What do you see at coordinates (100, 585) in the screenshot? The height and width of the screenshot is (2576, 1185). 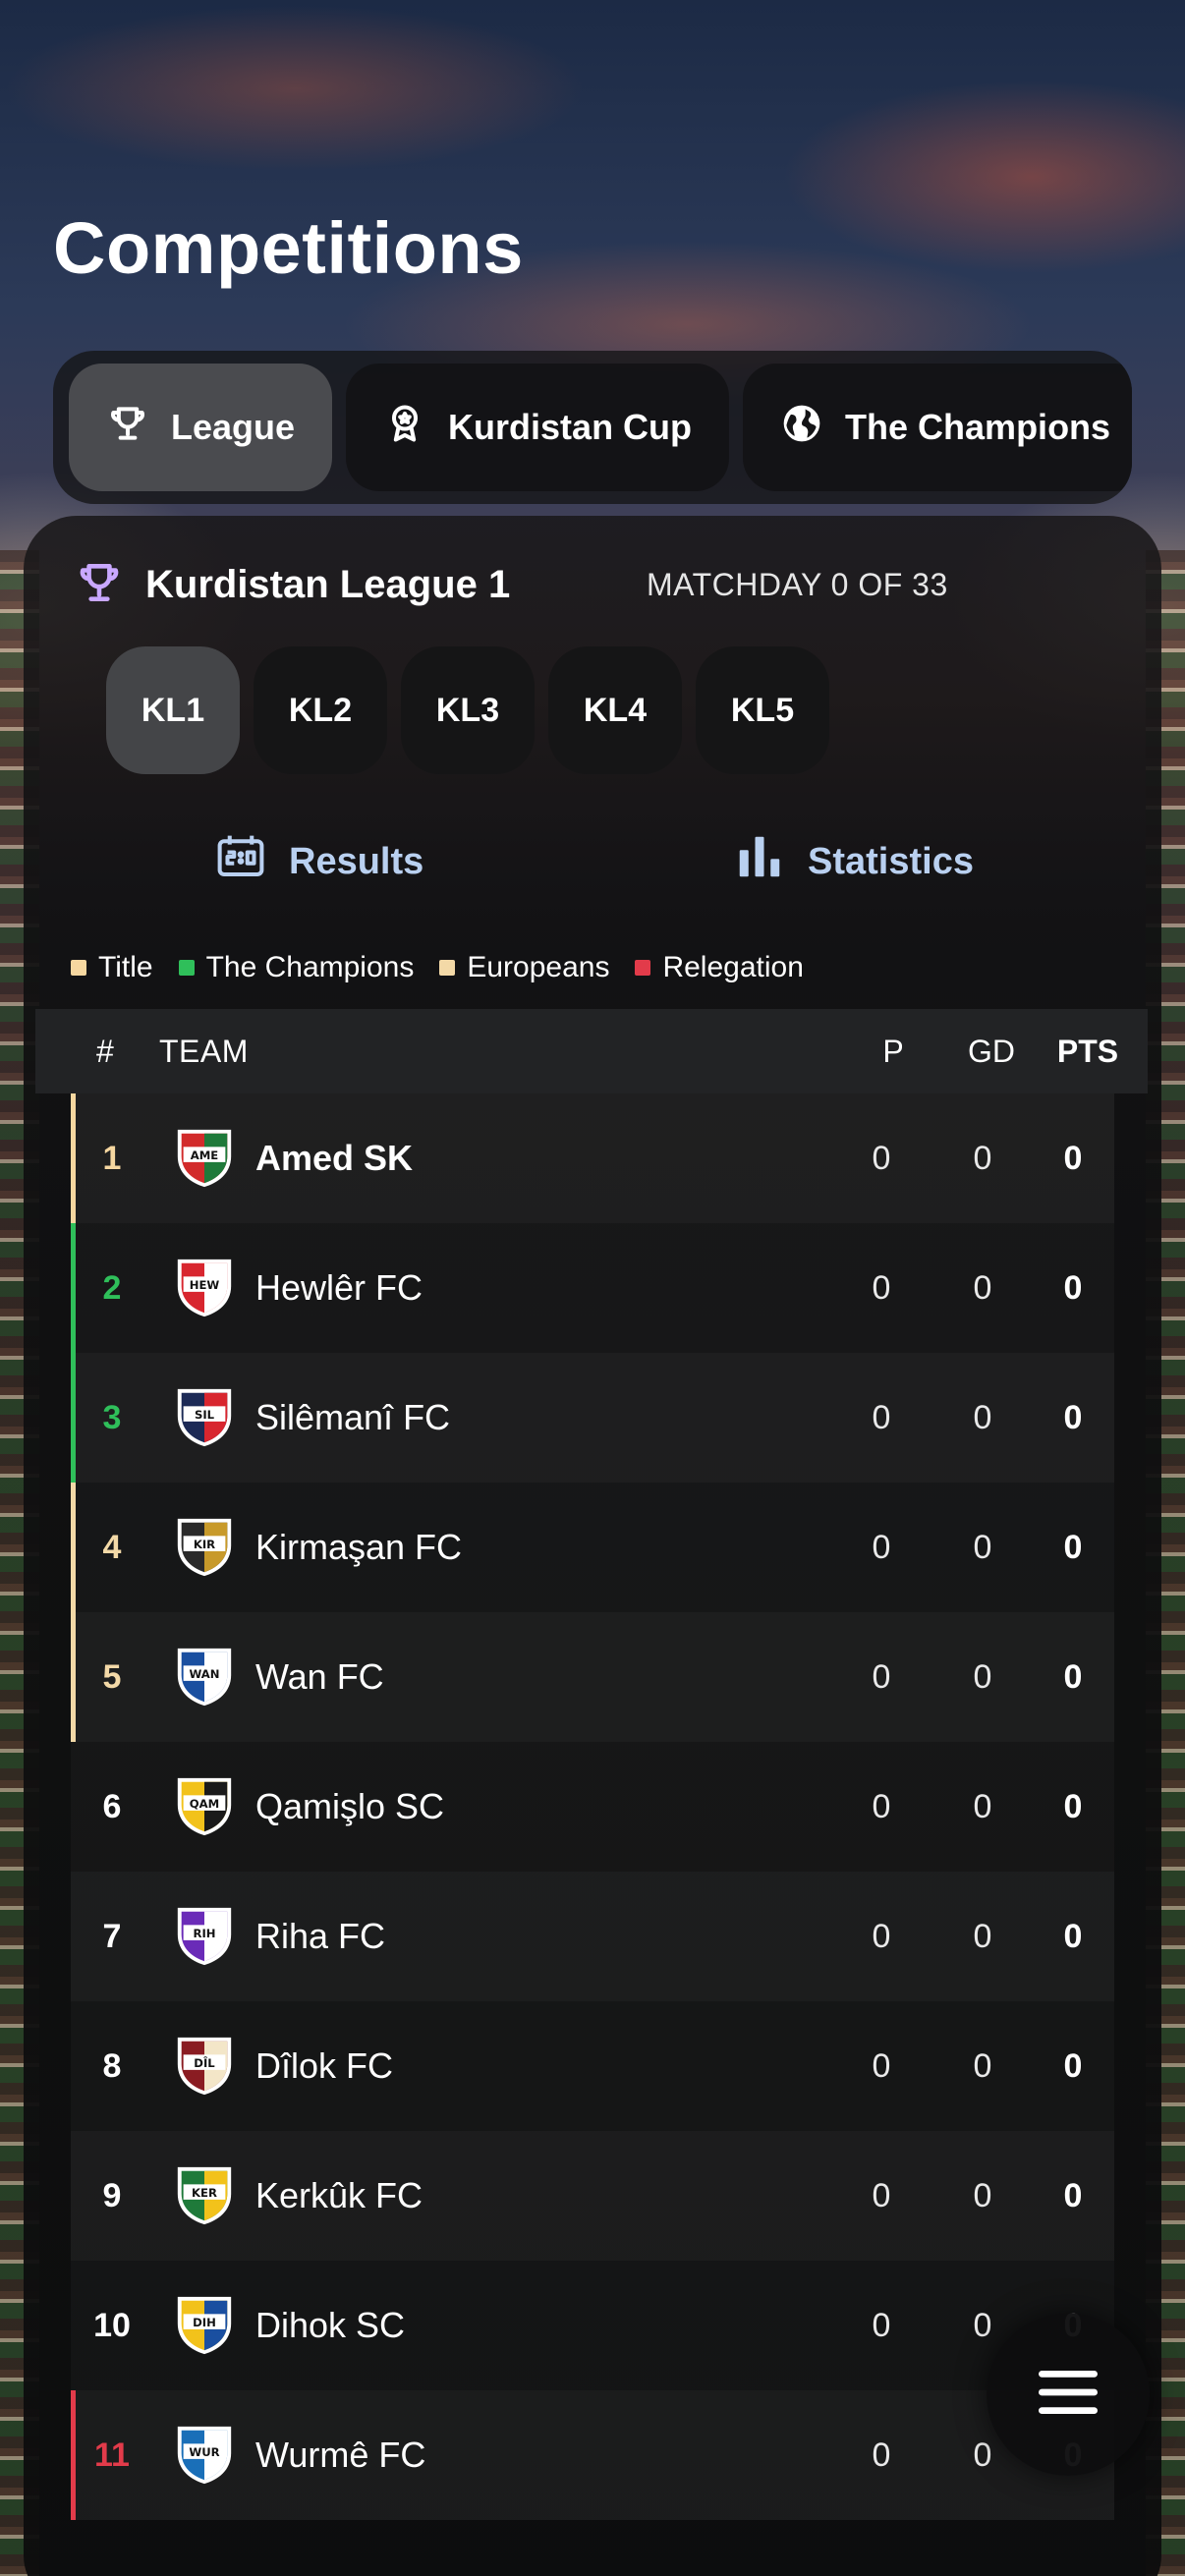 I see `trophy-icon` at bounding box center [100, 585].